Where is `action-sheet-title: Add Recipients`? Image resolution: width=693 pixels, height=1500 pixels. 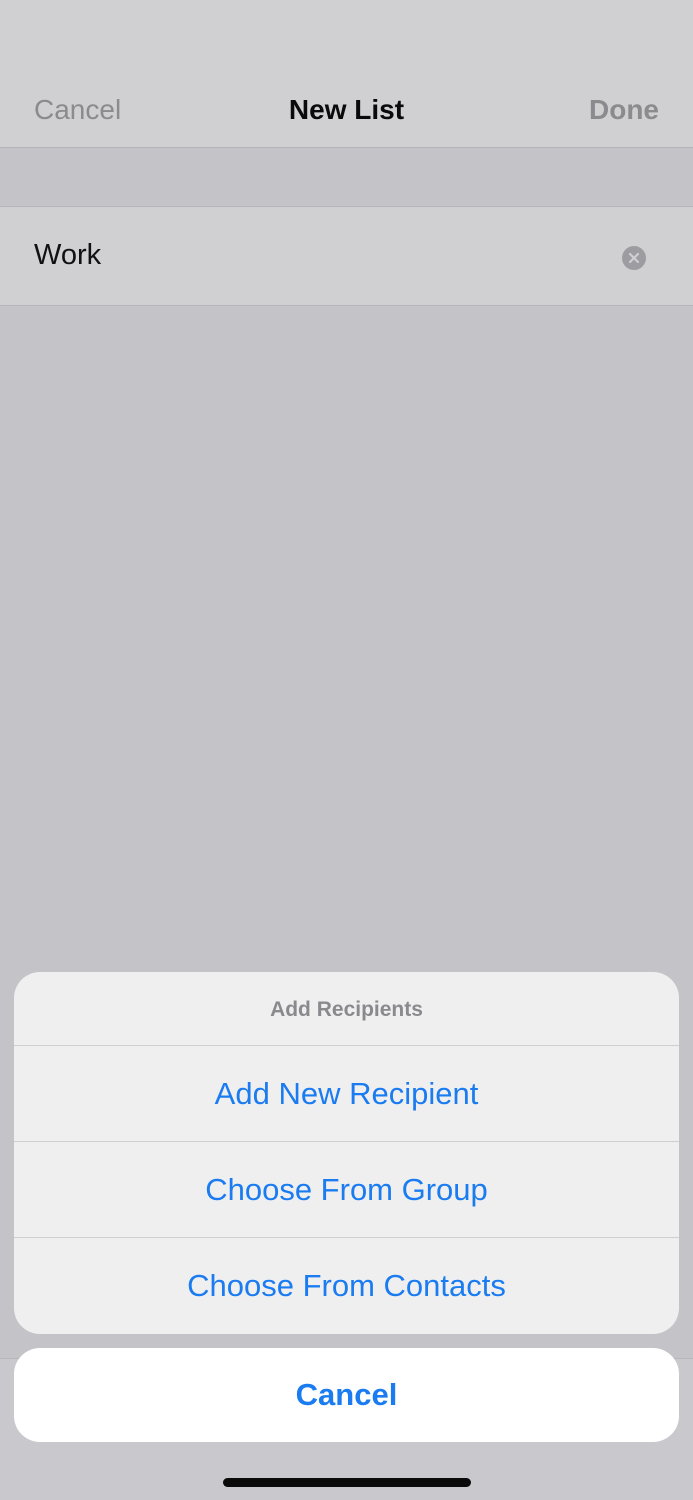
action-sheet-title: Add Recipients is located at coordinates (346, 1009).